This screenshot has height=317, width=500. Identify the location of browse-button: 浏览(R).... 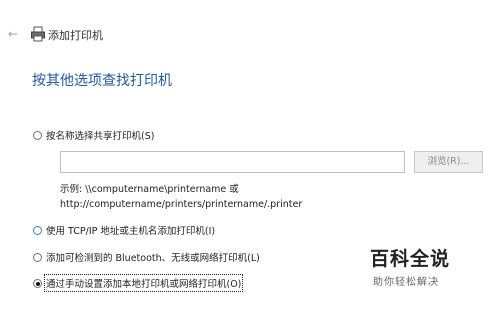
(448, 162).